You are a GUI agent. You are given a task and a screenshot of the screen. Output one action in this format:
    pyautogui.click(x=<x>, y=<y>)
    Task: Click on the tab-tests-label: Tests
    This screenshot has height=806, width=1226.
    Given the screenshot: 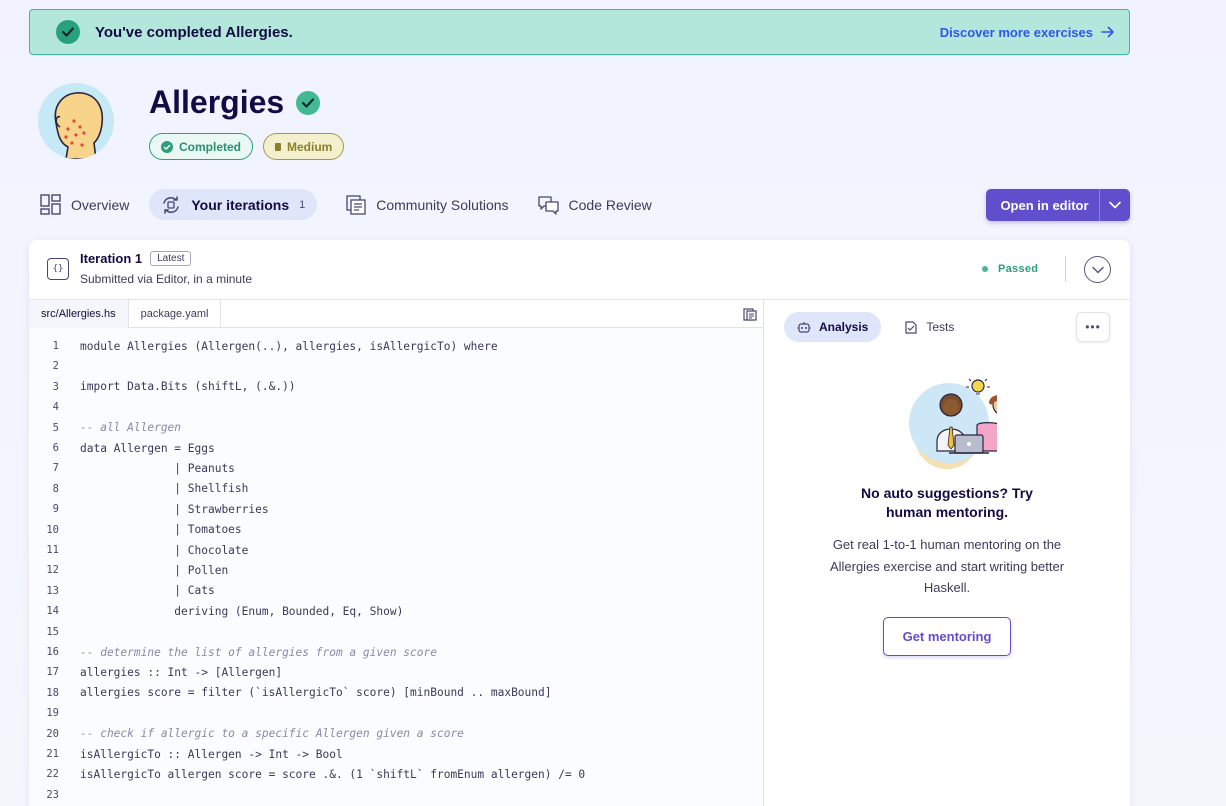 What is the action you would take?
    pyautogui.click(x=940, y=327)
    